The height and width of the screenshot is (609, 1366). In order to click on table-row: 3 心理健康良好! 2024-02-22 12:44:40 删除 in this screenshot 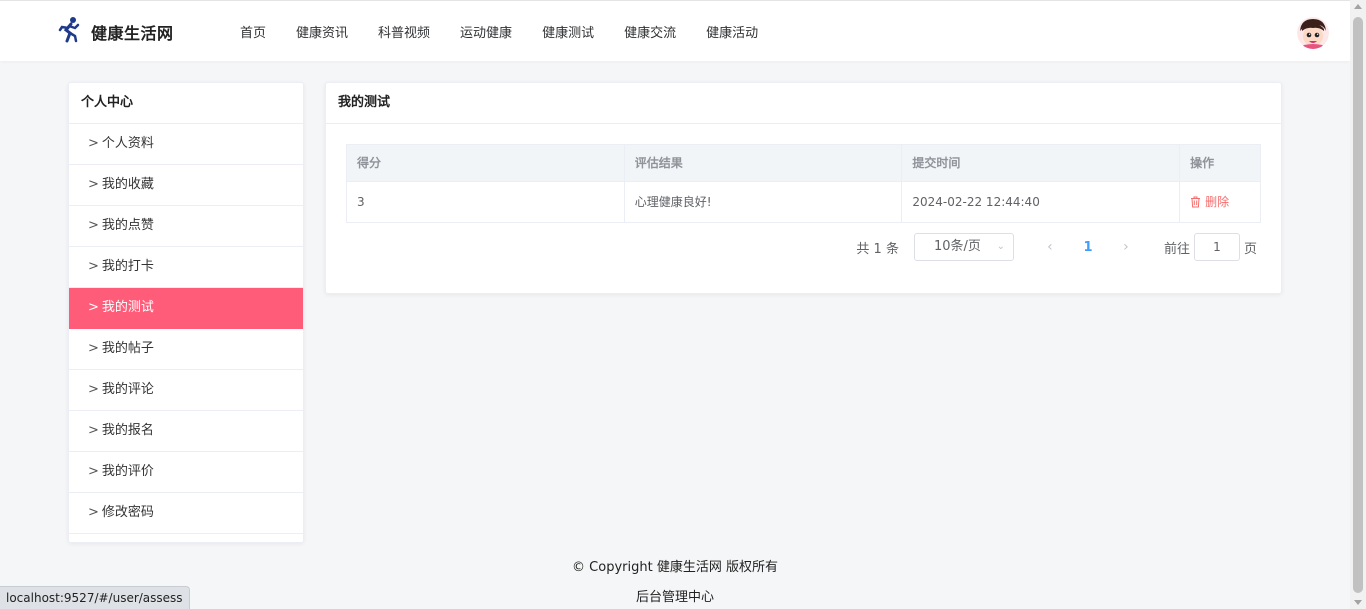, I will do `click(803, 202)`.